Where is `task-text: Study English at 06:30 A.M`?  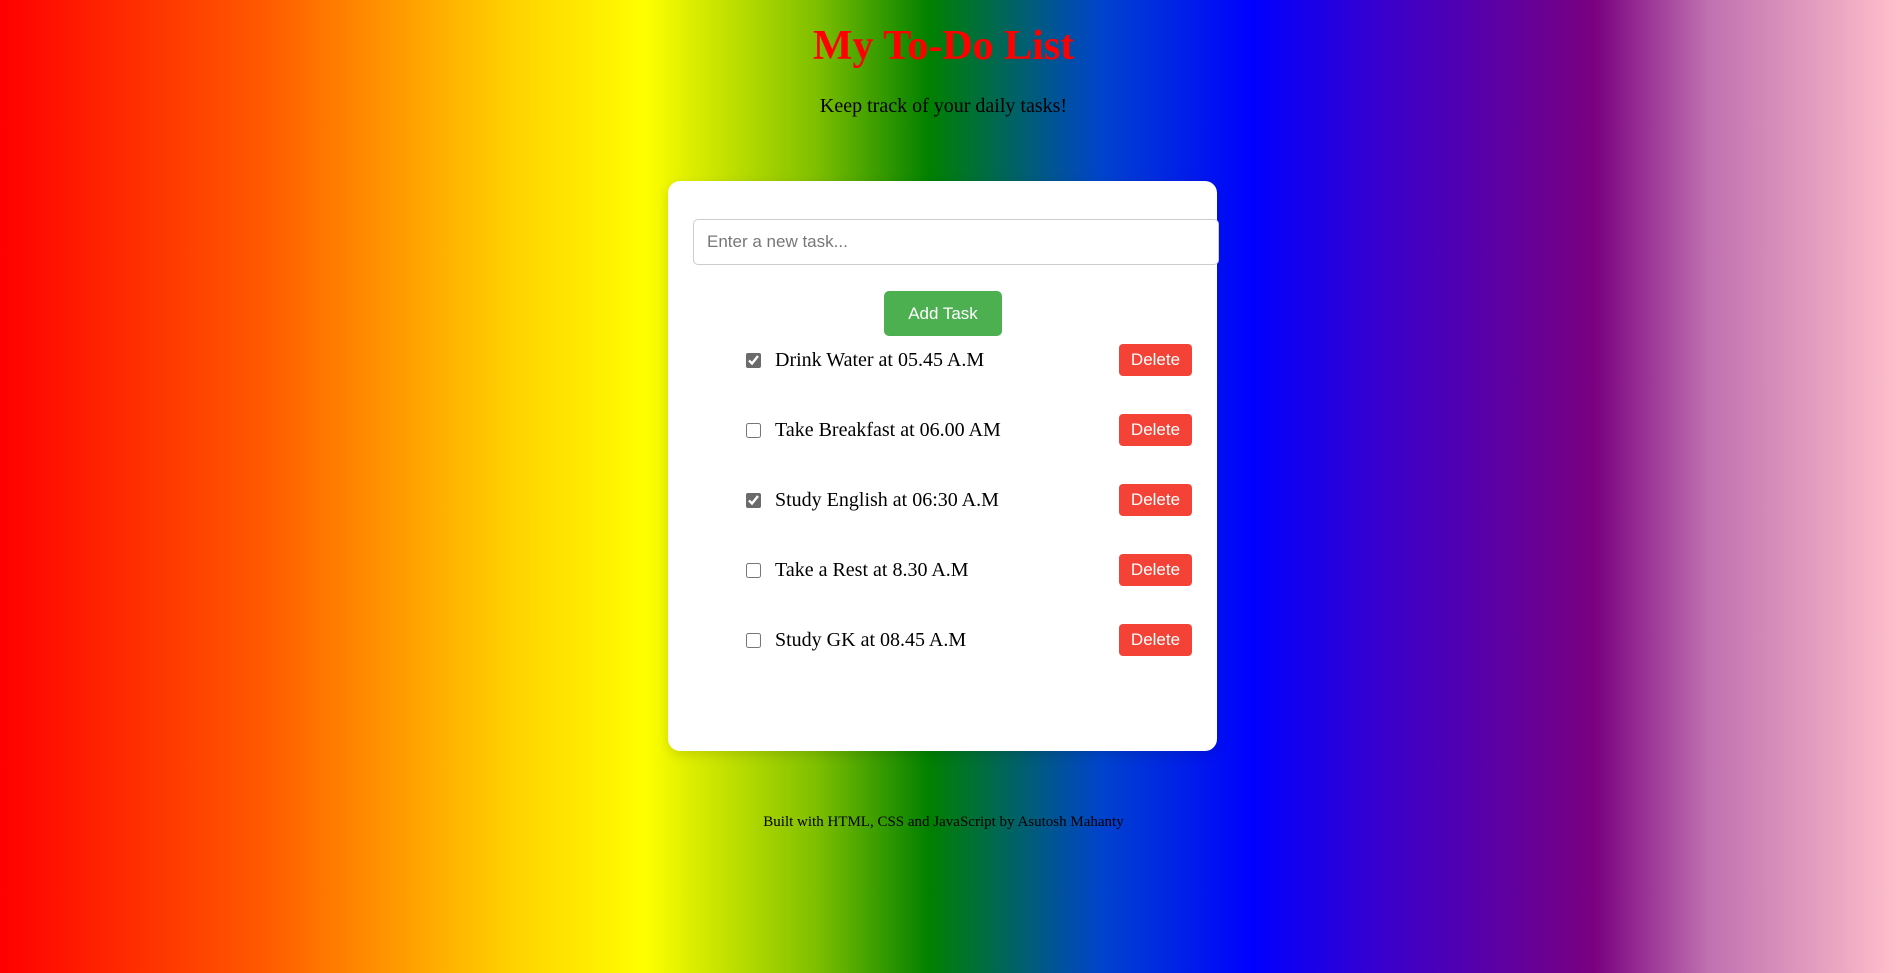 task-text: Study English at 06:30 A.M is located at coordinates (887, 500).